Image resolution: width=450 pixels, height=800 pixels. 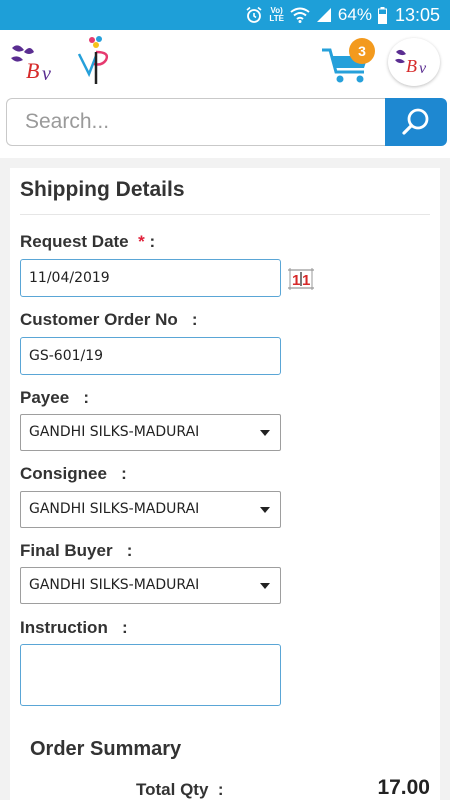 What do you see at coordinates (102, 189) in the screenshot?
I see `section-title: Shipping Details` at bounding box center [102, 189].